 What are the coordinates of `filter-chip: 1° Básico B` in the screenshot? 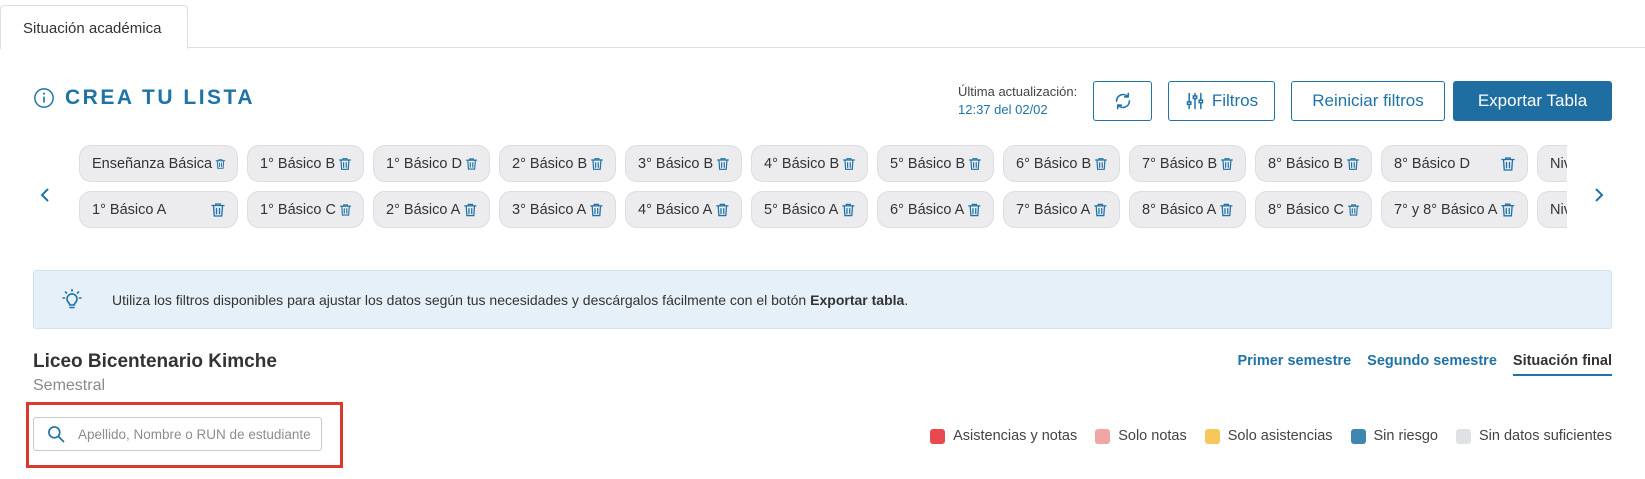 It's located at (305, 163).